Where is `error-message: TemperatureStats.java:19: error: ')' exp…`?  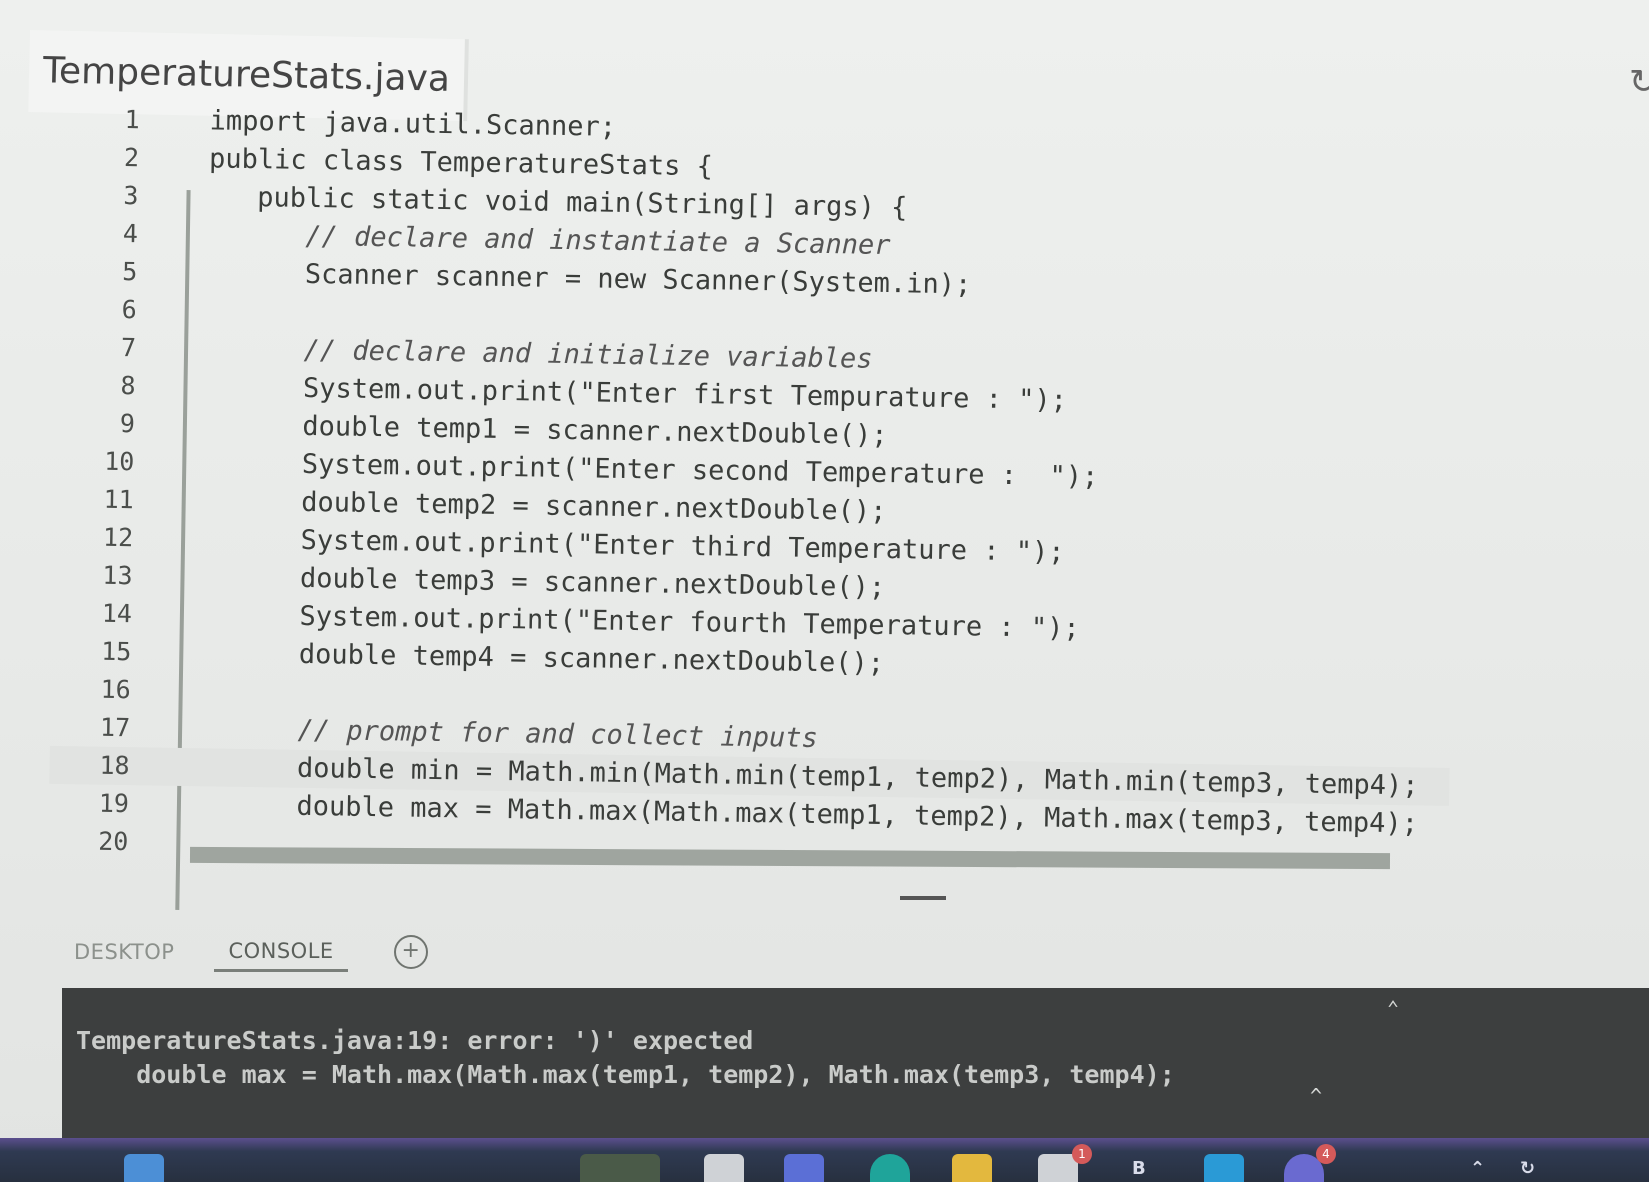
error-message: TemperatureStats.java:19: error: ')' exp… is located at coordinates (415, 1040).